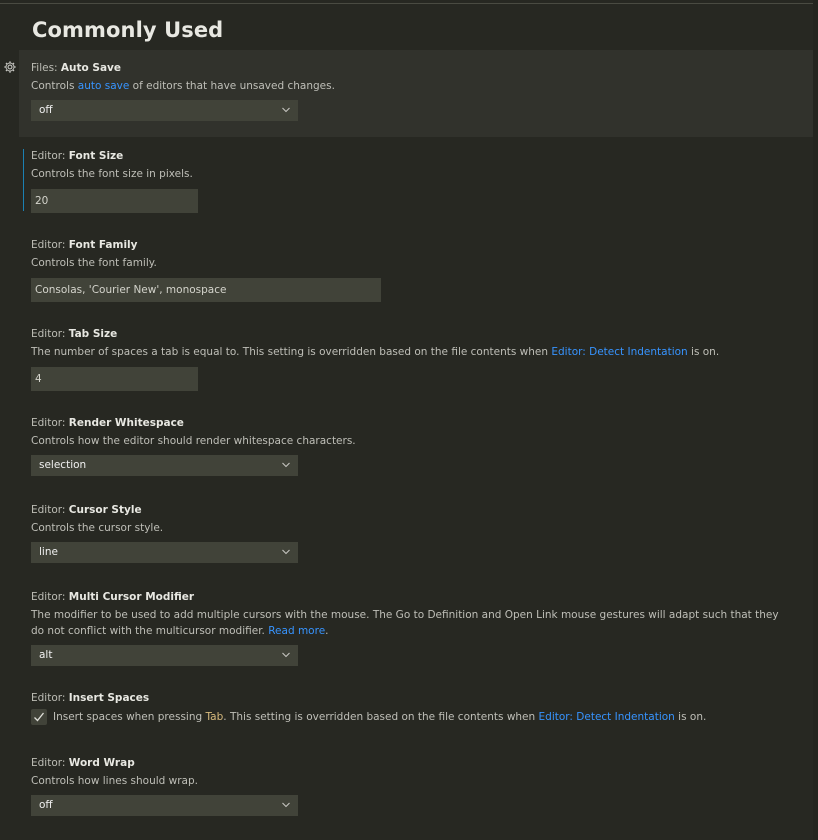  What do you see at coordinates (103, 245) in the screenshot?
I see `setting-name: Font Family` at bounding box center [103, 245].